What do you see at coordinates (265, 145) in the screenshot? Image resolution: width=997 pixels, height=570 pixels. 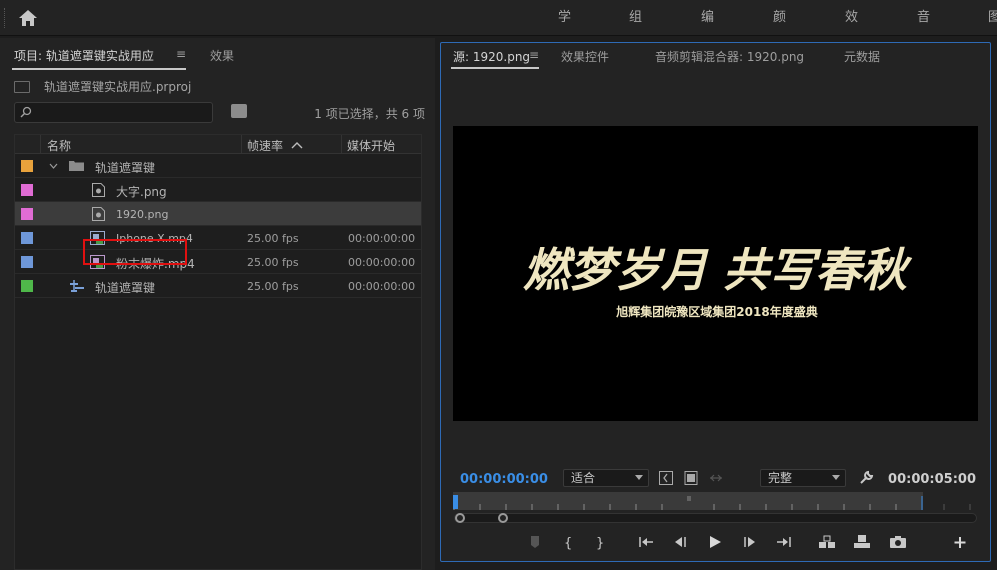 I see `column-header-fps: 帧速率` at bounding box center [265, 145].